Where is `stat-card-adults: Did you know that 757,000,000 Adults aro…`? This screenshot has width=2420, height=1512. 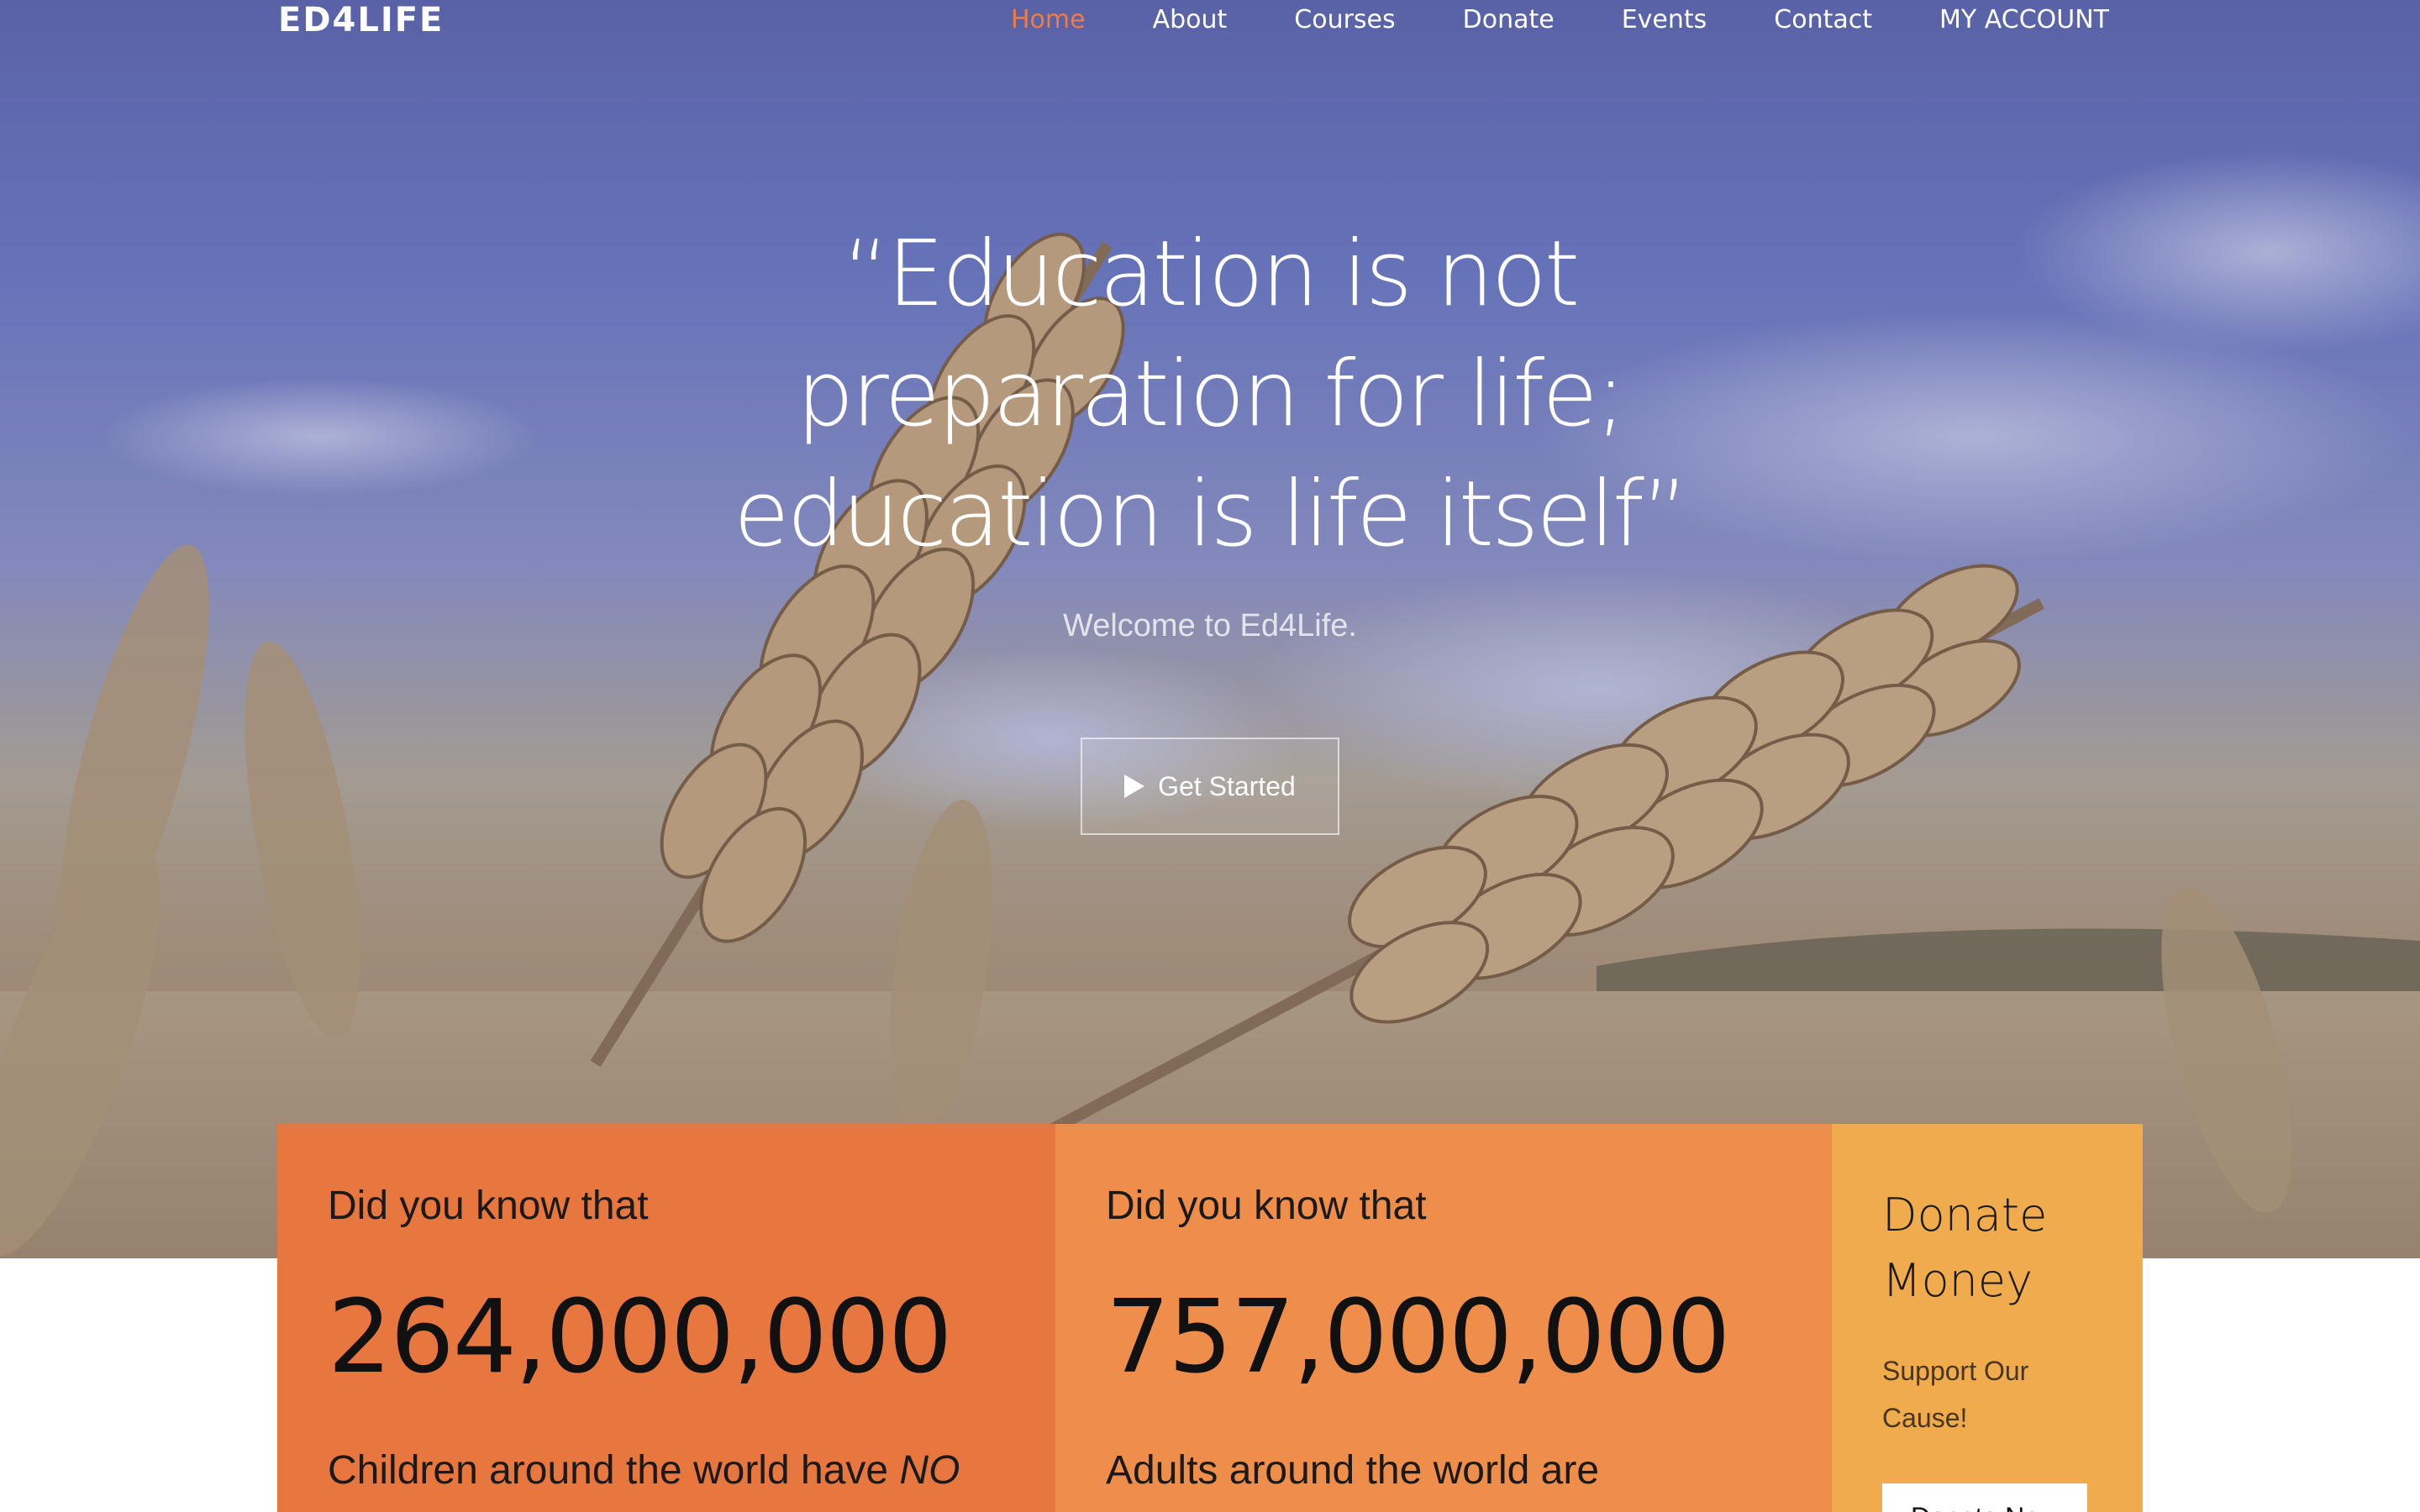 stat-card-adults: Did you know that 757,000,000 Adults aro… is located at coordinates (1443, 1318).